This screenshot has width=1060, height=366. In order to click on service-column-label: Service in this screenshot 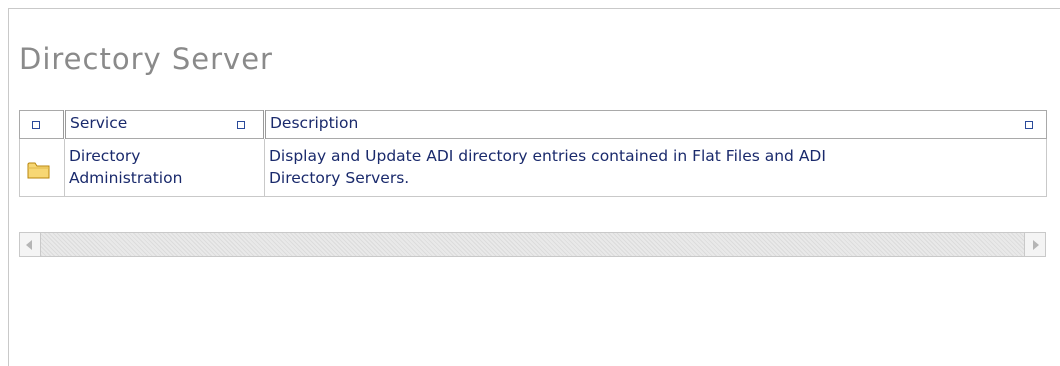, I will do `click(99, 123)`.